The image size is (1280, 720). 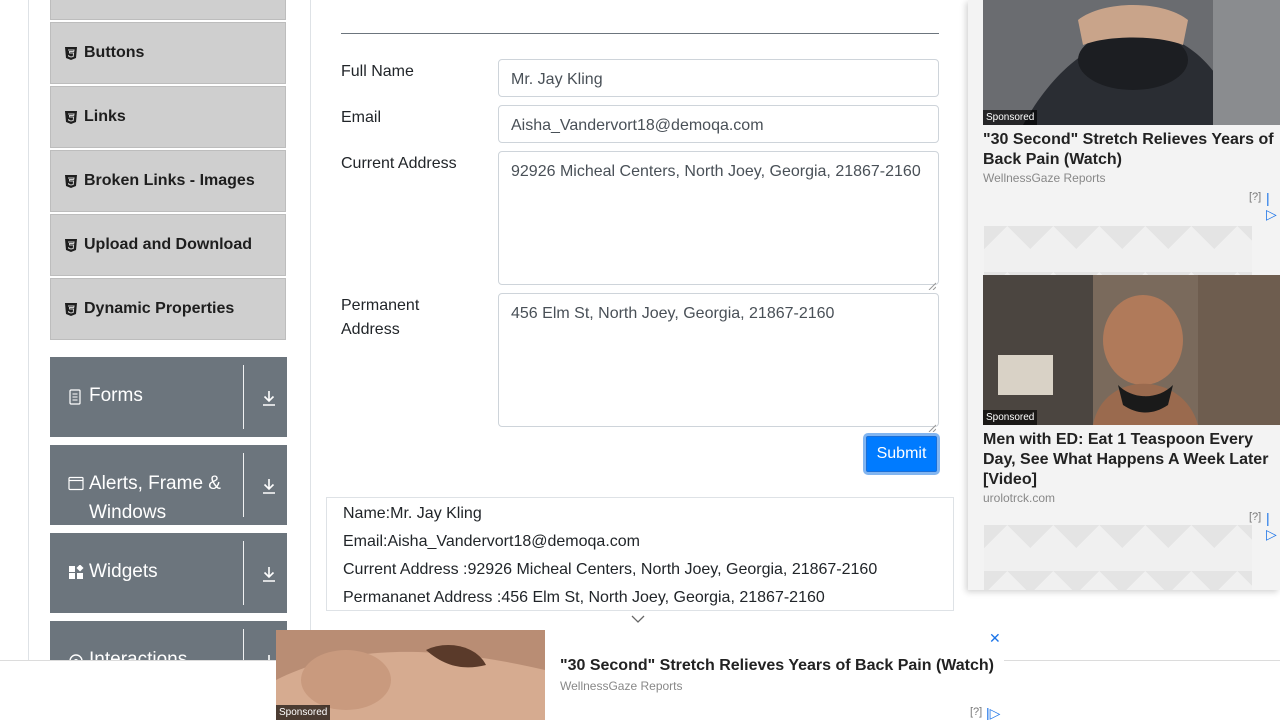 I want to click on submit-button: Submit, so click(x=901, y=454).